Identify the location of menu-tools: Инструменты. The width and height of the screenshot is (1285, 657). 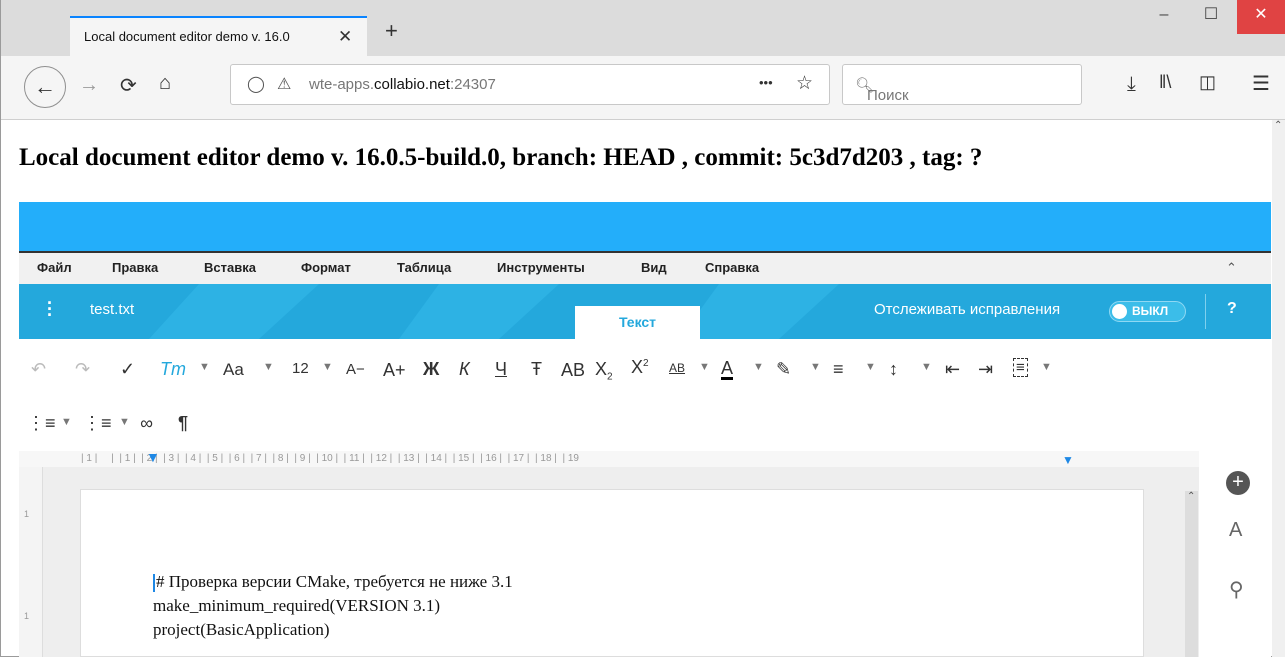
(541, 267).